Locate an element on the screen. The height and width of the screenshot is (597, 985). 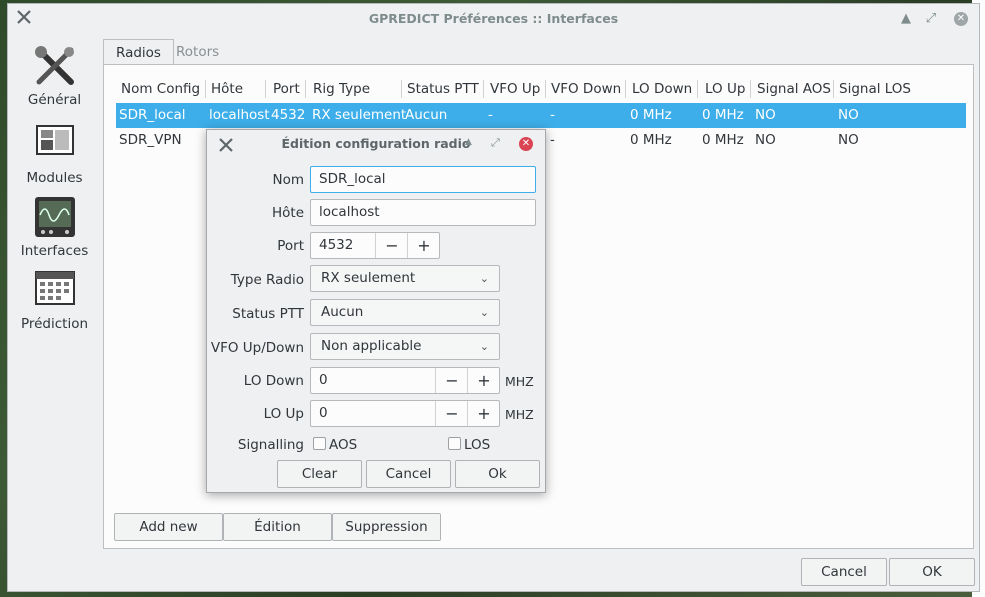
sidebar: Général Modules Interfaces Prédiction is located at coordinates (54, 199).